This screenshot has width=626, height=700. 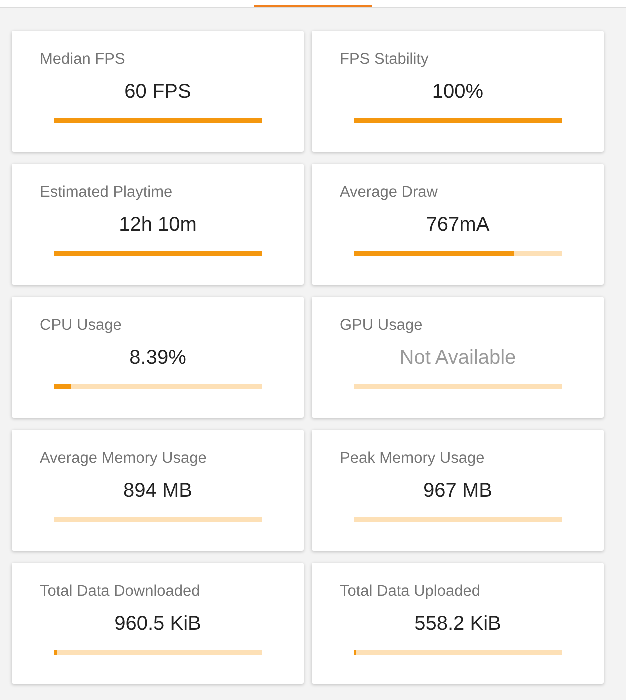 I want to click on metric-label: Median FPS, so click(x=83, y=60).